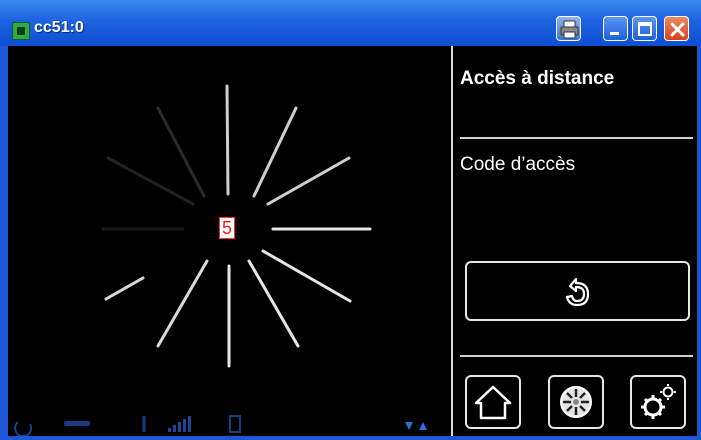  I want to click on window-title: cc51:0, so click(59, 27).